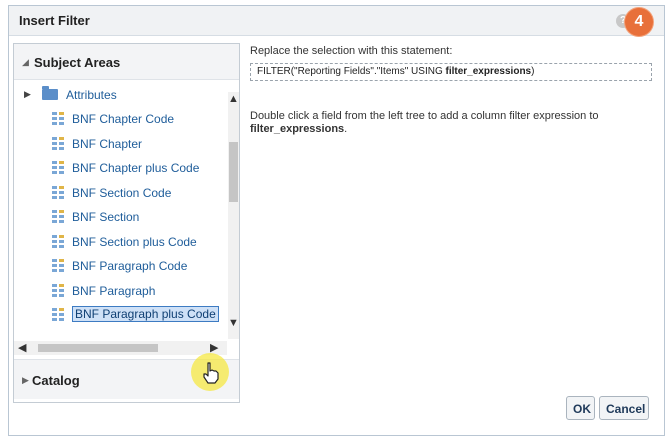  Describe the element at coordinates (114, 290) in the screenshot. I see `tree-item-label: BNF Paragraph` at that location.